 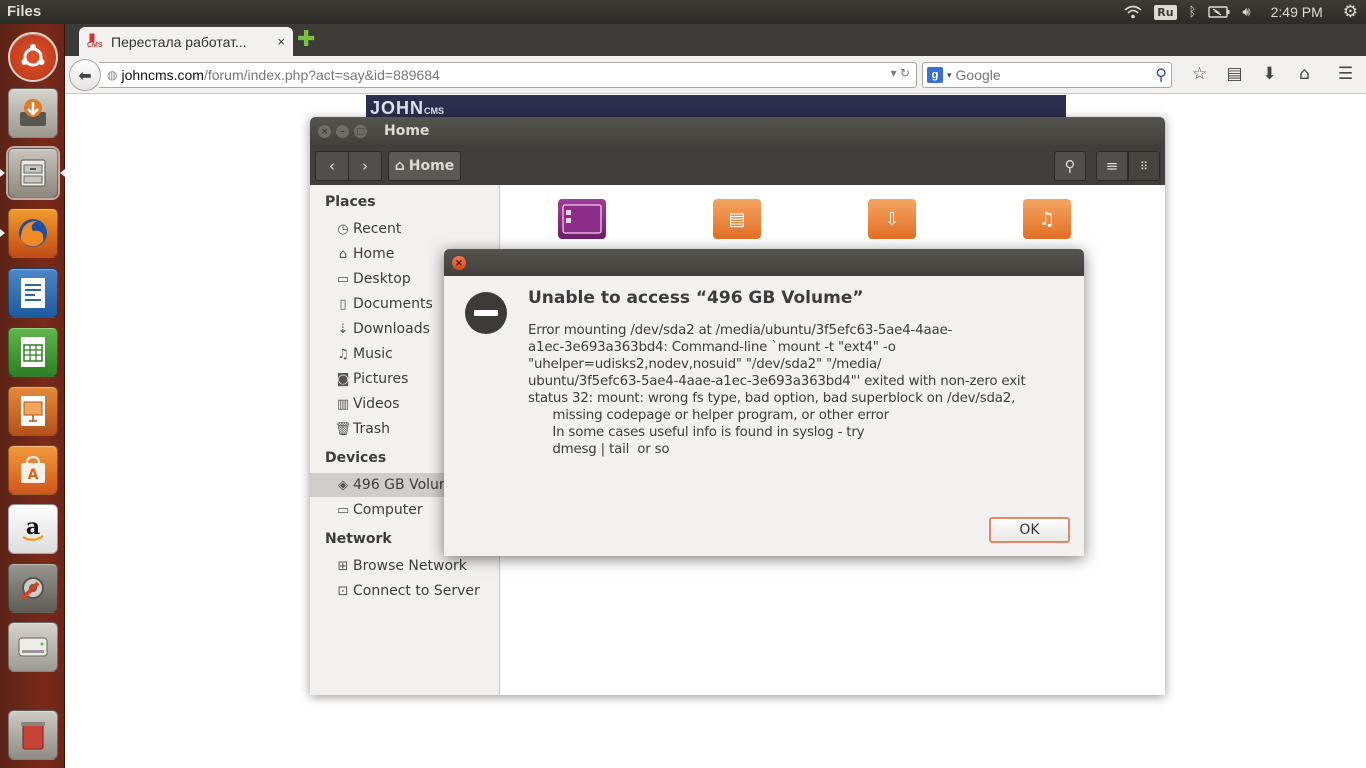 I want to click on download-icon: ⇣, so click(x=343, y=329).